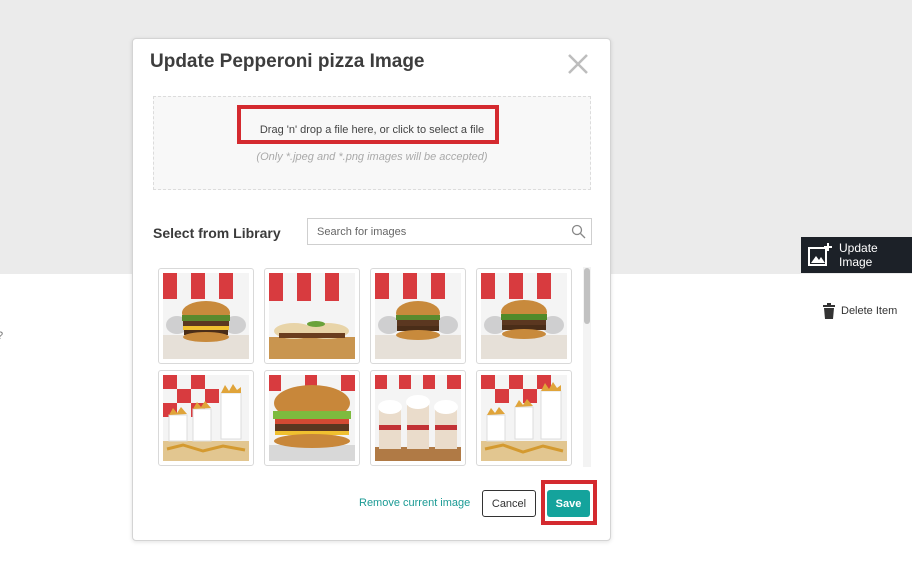 The width and height of the screenshot is (912, 585). What do you see at coordinates (368, 124) in the screenshot?
I see `dropzone-highlight` at bounding box center [368, 124].